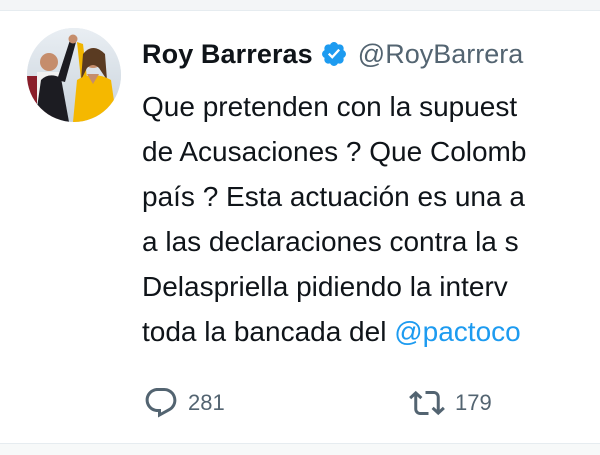  I want to click on tweet-text-line: a las declaraciones contra la s, so click(330, 241).